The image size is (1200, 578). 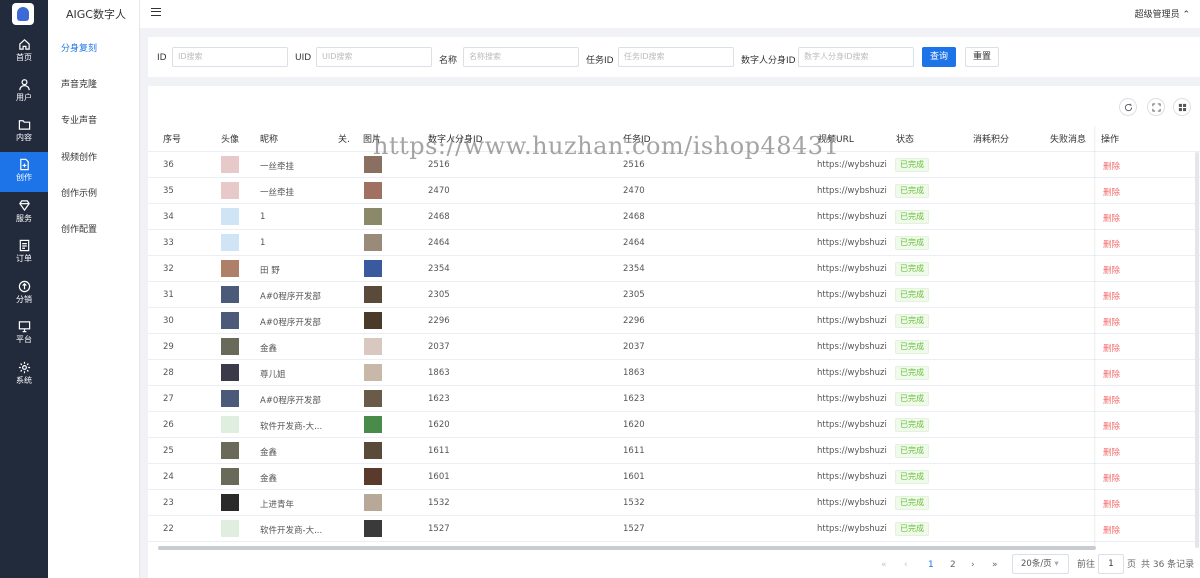 What do you see at coordinates (374, 57) in the screenshot?
I see `uid-search-input: UID搜索` at bounding box center [374, 57].